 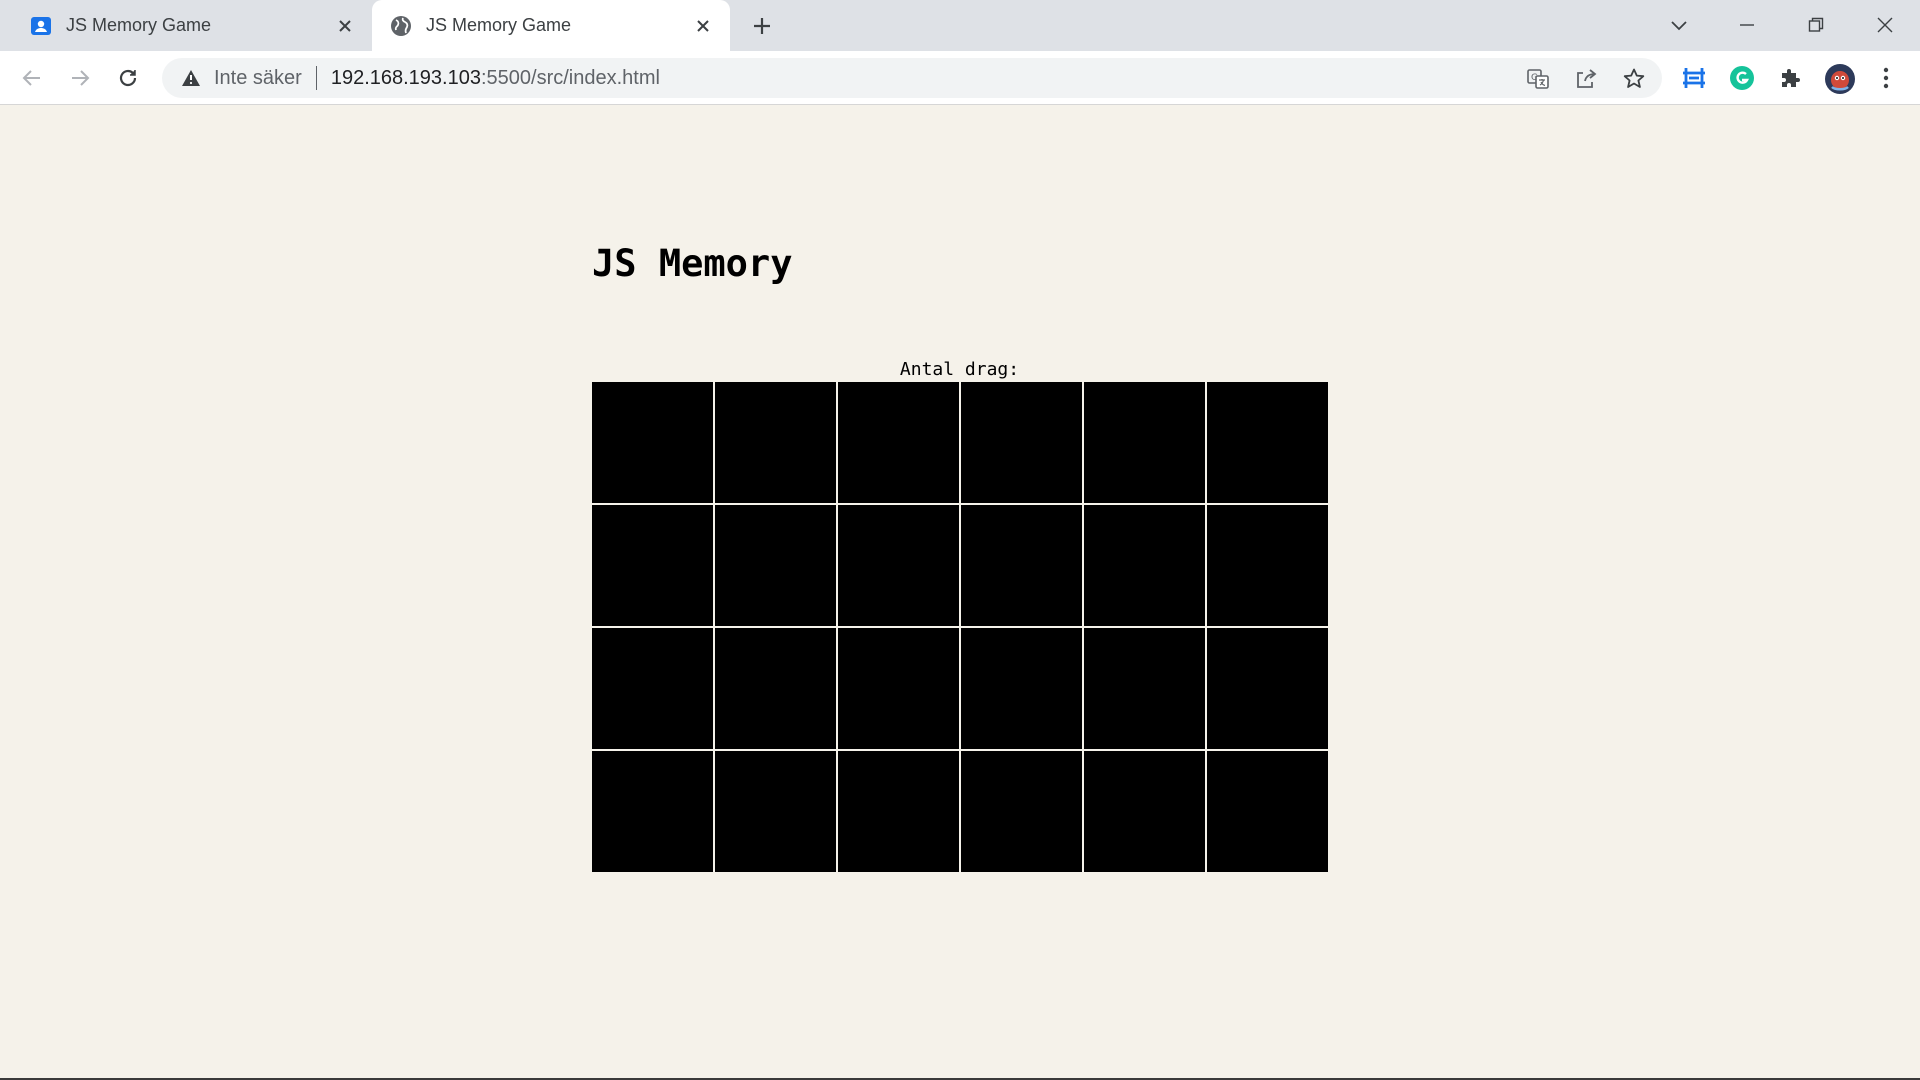 I want to click on url-path: :5500/src/index.html, so click(x=570, y=77).